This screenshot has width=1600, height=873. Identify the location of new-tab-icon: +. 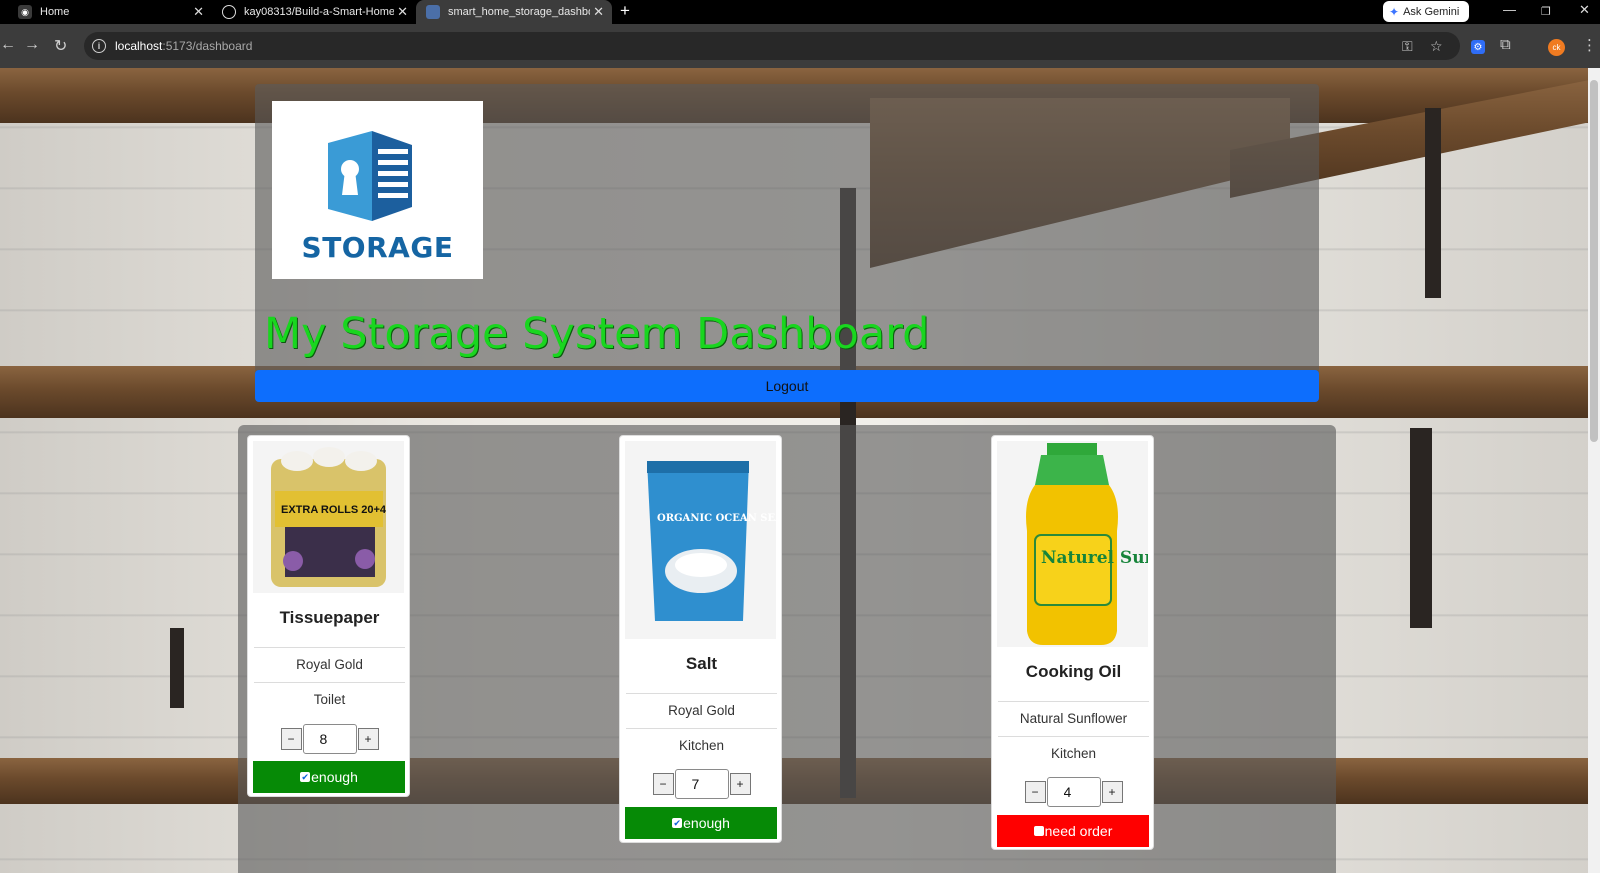
(625, 11).